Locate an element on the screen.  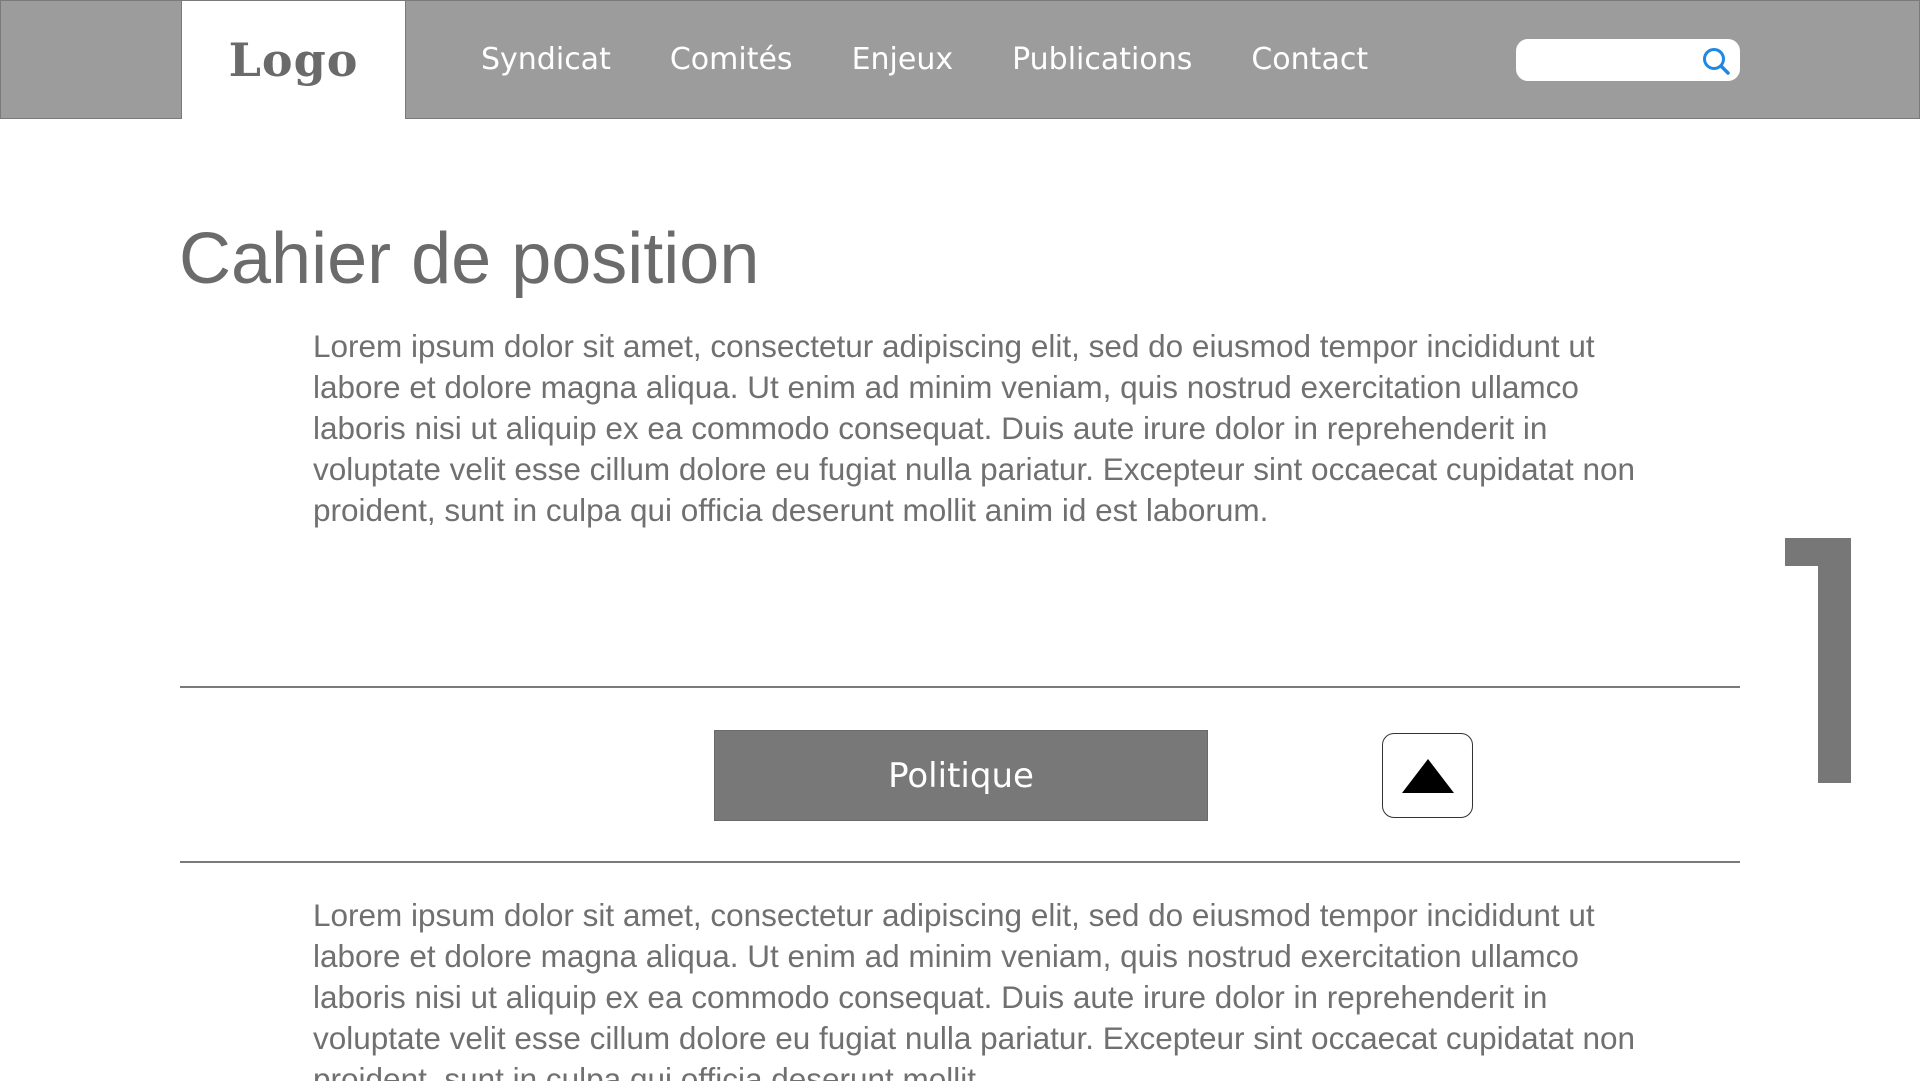
search-input is located at coordinates (1612, 61).